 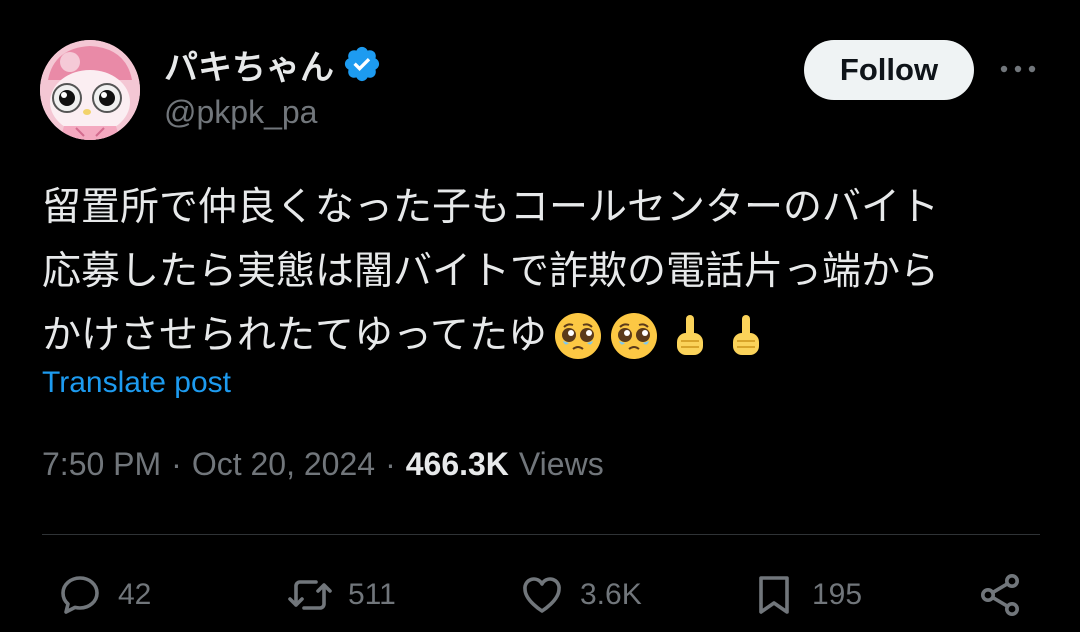 I want to click on post-date: Oct 20, 2024, so click(x=283, y=464).